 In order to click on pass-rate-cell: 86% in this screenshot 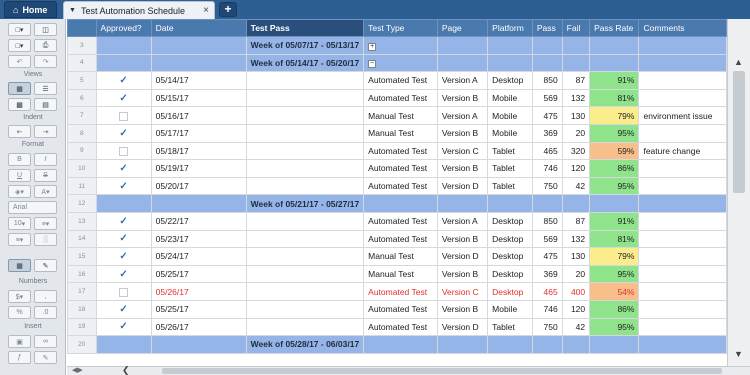, I will do `click(614, 309)`.